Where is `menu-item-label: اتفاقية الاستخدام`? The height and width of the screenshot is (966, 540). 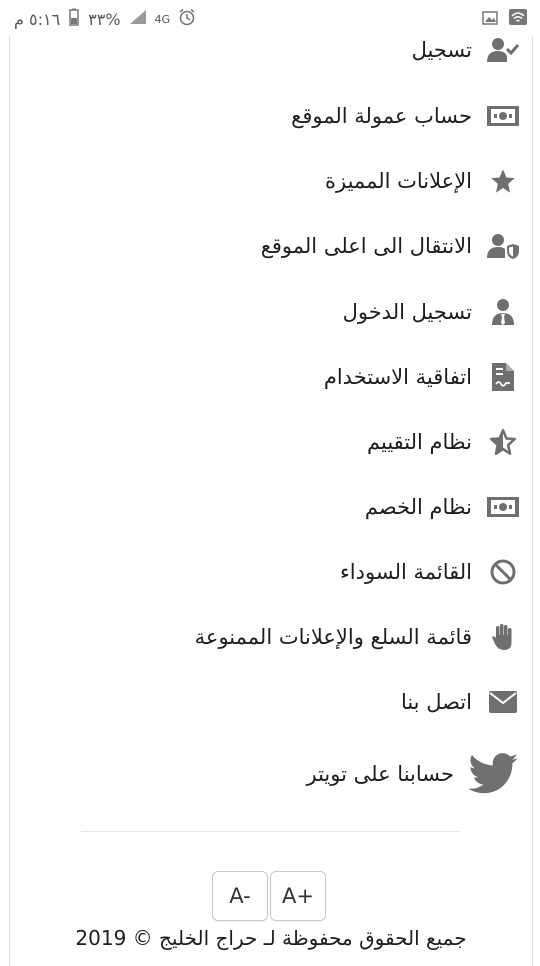 menu-item-label: اتفاقية الاستخدام is located at coordinates (397, 377).